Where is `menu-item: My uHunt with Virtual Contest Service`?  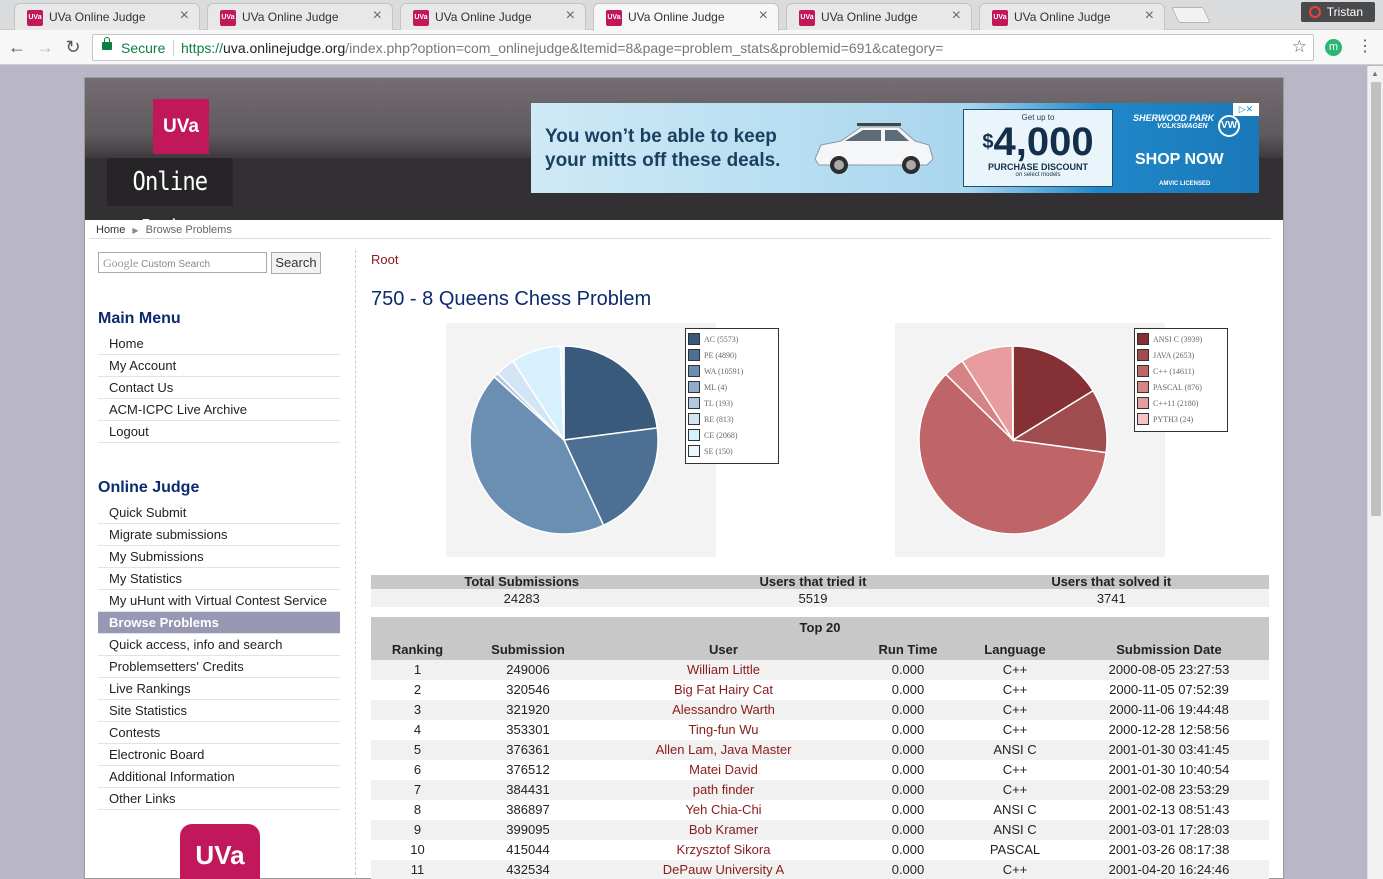 menu-item: My uHunt with Virtual Contest Service is located at coordinates (219, 601).